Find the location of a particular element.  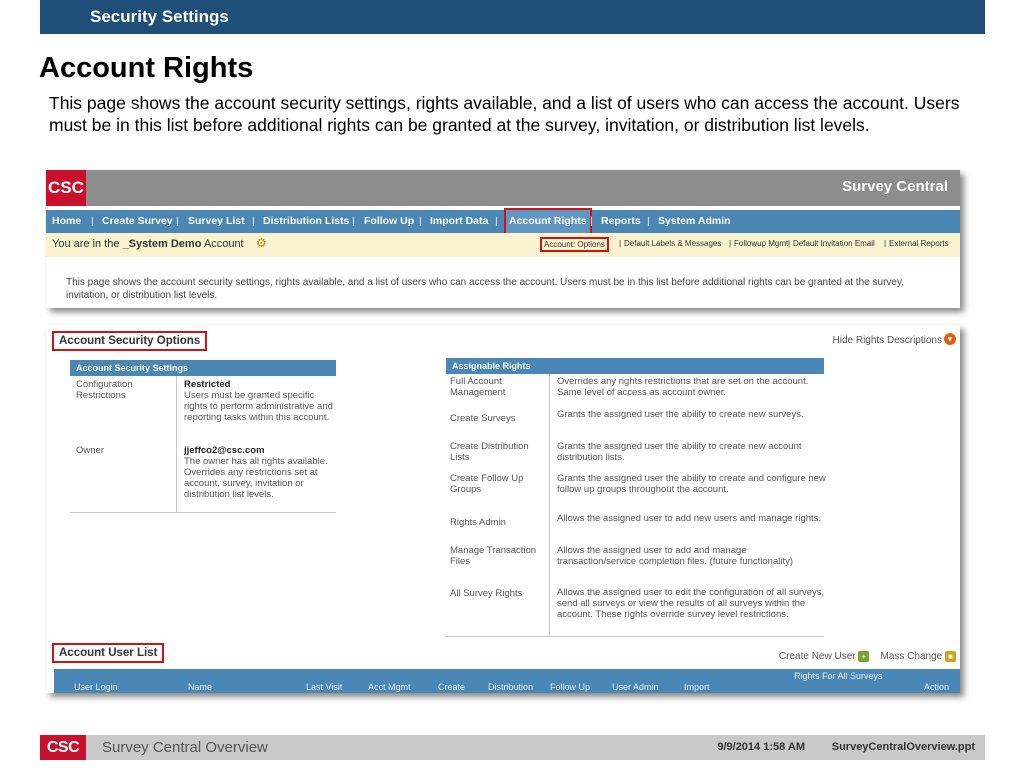

right-name: All Survey Rights is located at coordinates (486, 593).